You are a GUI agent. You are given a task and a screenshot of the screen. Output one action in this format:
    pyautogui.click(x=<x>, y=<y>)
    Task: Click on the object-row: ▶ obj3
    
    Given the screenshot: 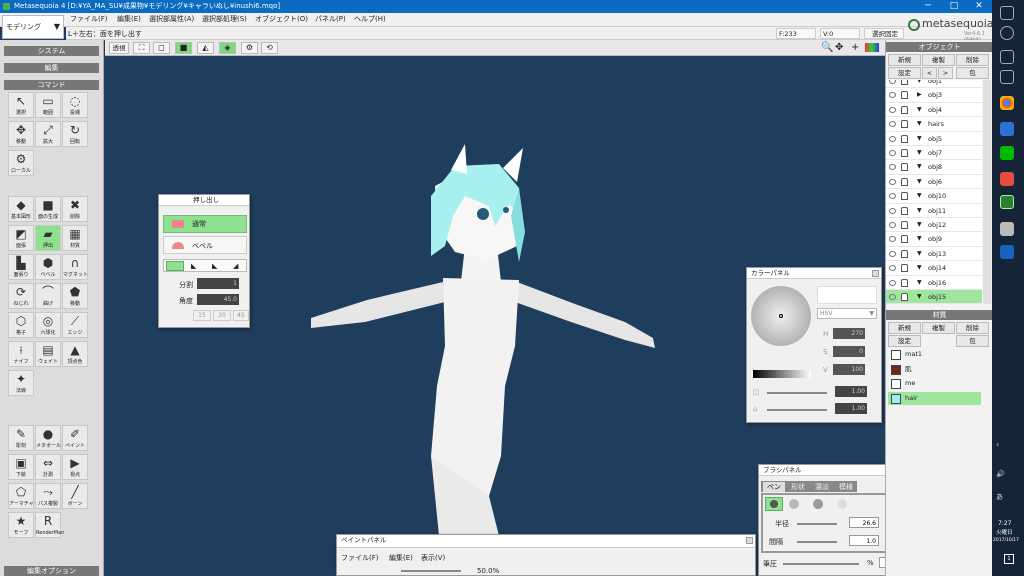 What is the action you would take?
    pyautogui.click(x=934, y=95)
    